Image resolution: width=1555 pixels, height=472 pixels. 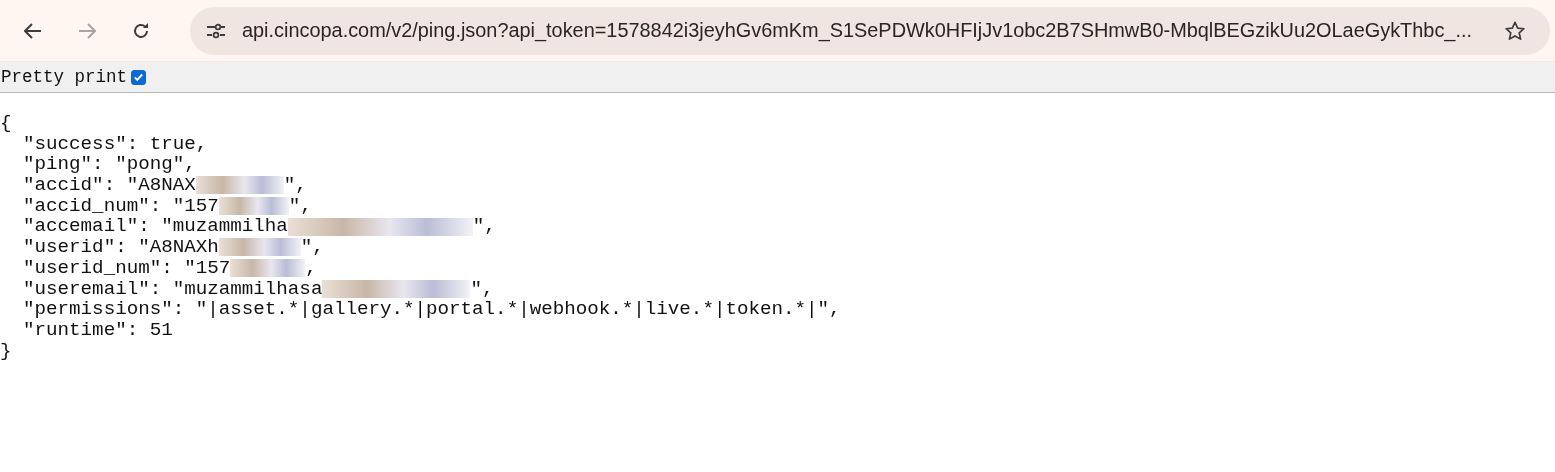 What do you see at coordinates (1515, 30) in the screenshot?
I see `bookmark-star-icon` at bounding box center [1515, 30].